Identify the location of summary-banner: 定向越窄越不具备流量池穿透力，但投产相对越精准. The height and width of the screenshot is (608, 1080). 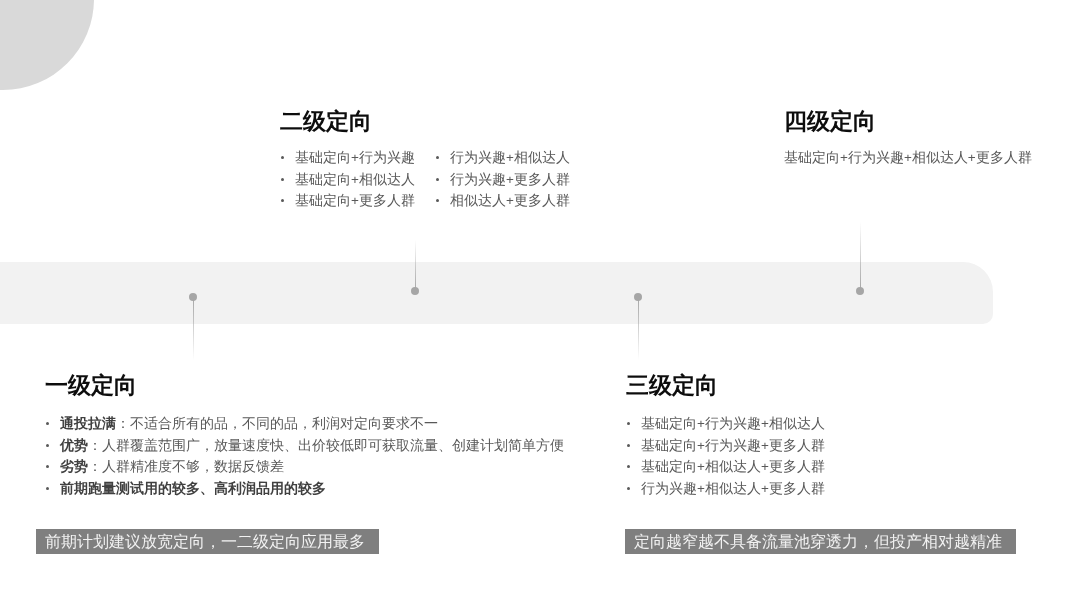
(820, 541).